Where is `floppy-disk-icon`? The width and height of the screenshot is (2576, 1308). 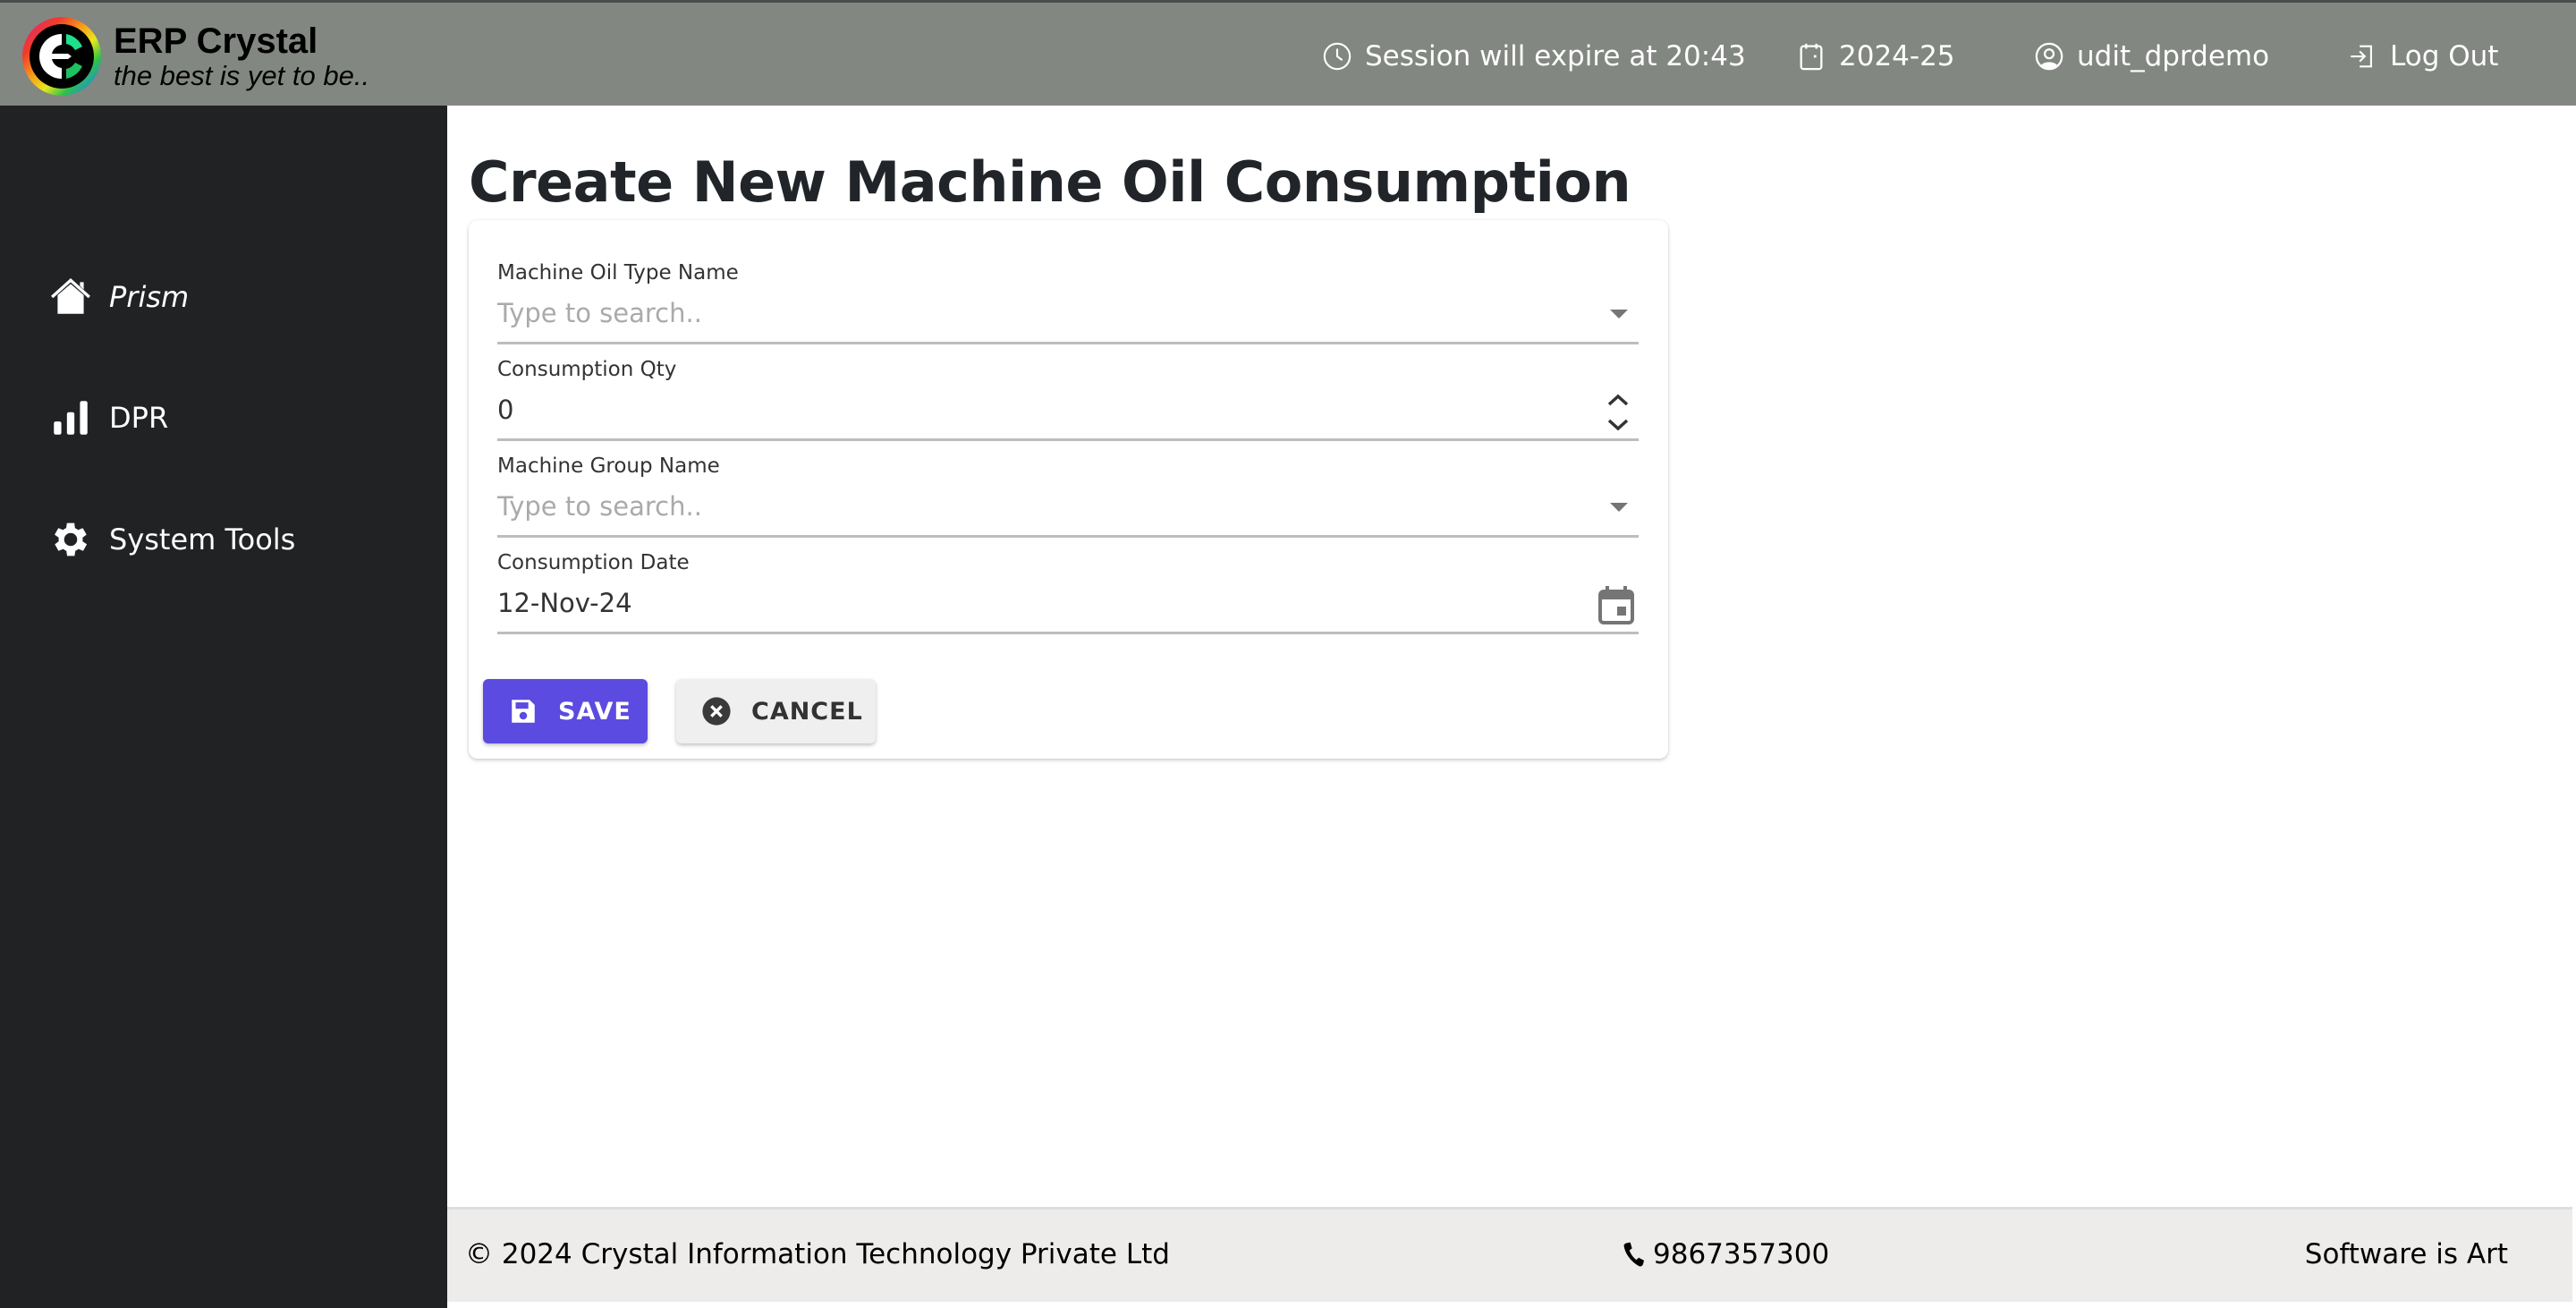
floppy-disk-icon is located at coordinates (523, 712).